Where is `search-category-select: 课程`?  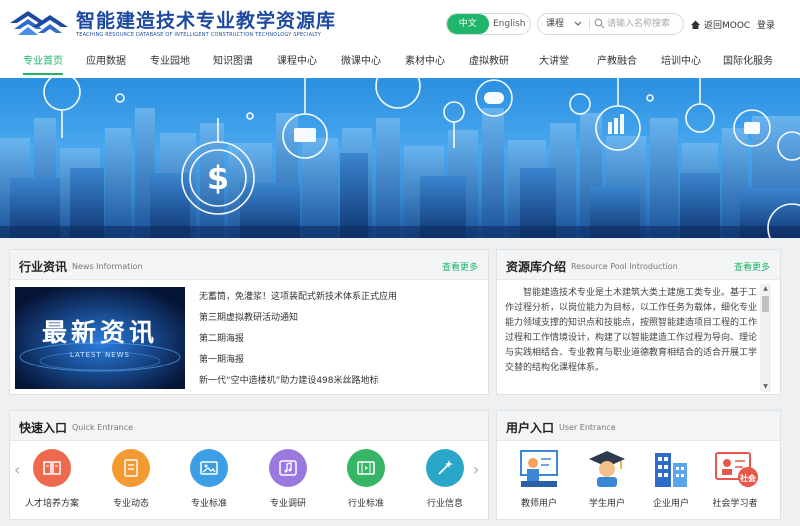
search-category-select: 课程 is located at coordinates (555, 24).